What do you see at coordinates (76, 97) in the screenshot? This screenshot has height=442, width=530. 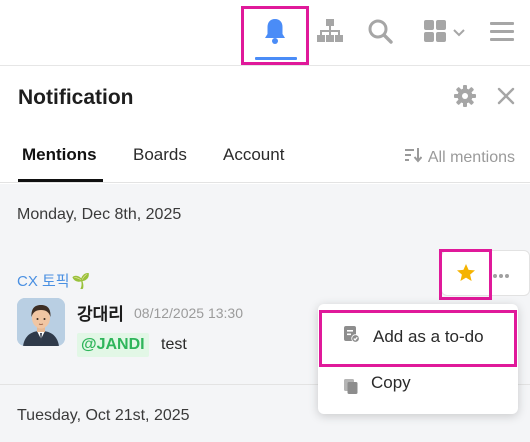 I see `panel-title: Notification` at bounding box center [76, 97].